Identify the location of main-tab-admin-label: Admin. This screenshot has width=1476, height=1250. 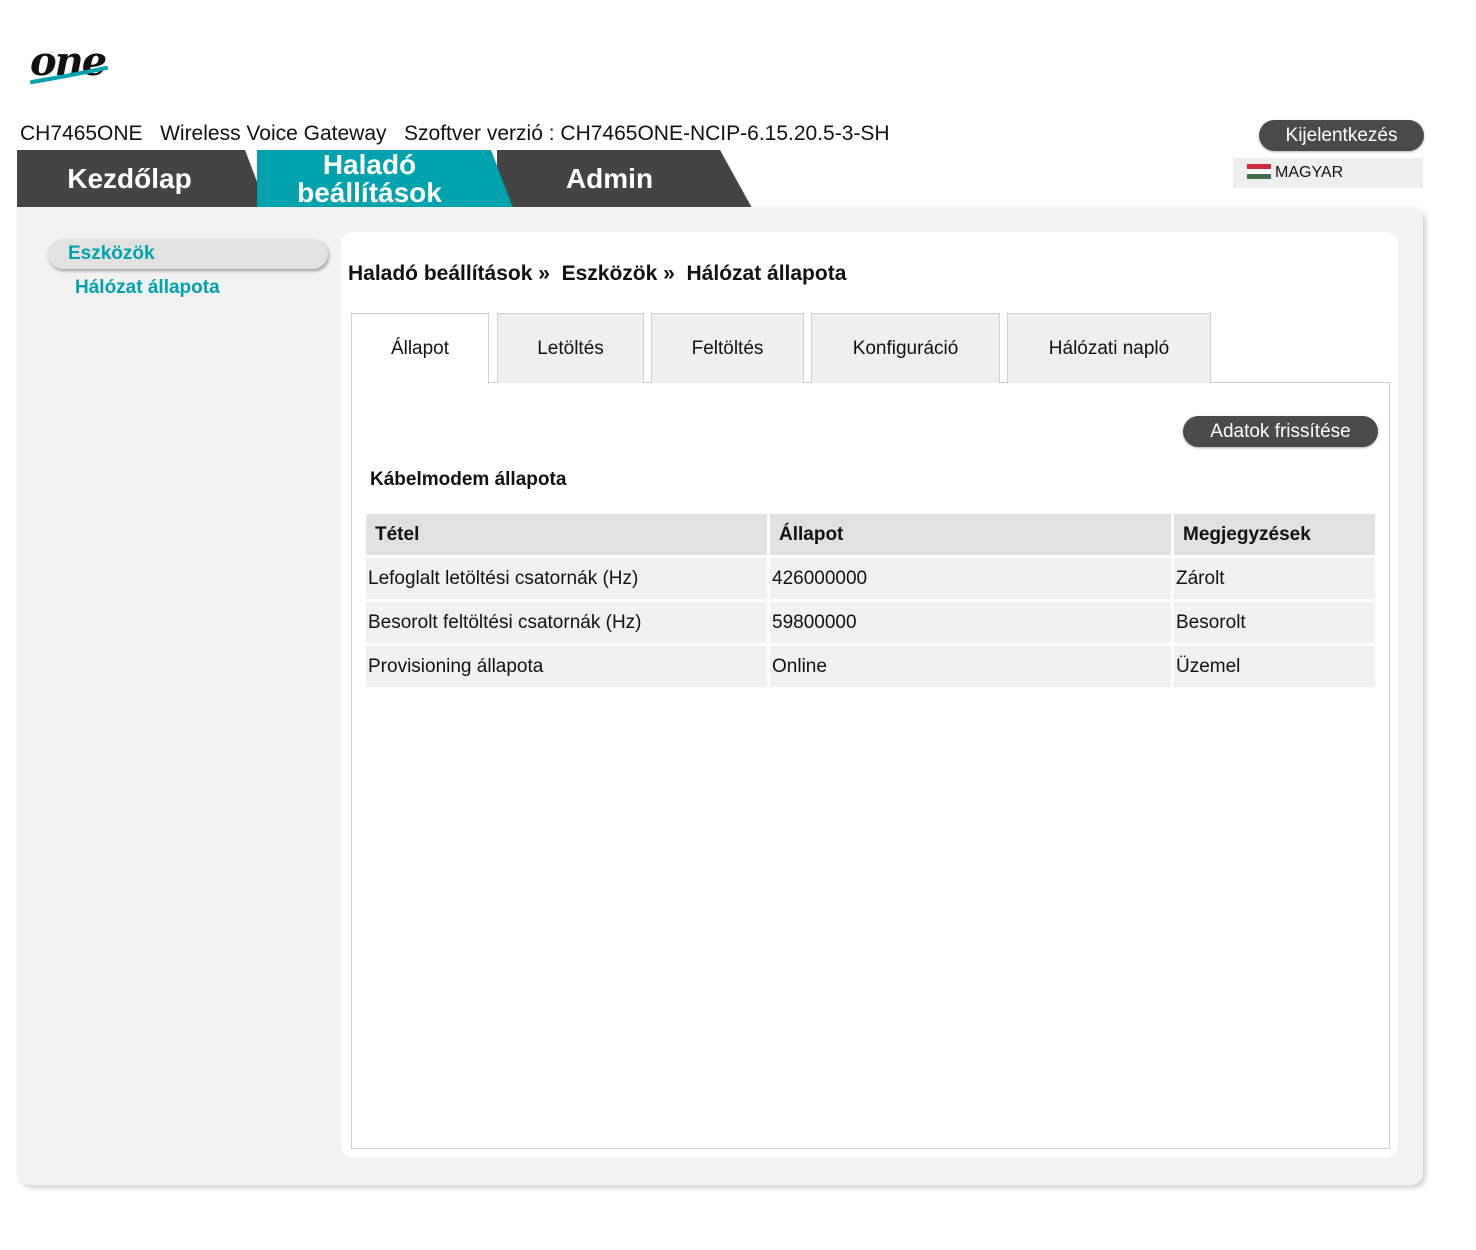
(609, 178).